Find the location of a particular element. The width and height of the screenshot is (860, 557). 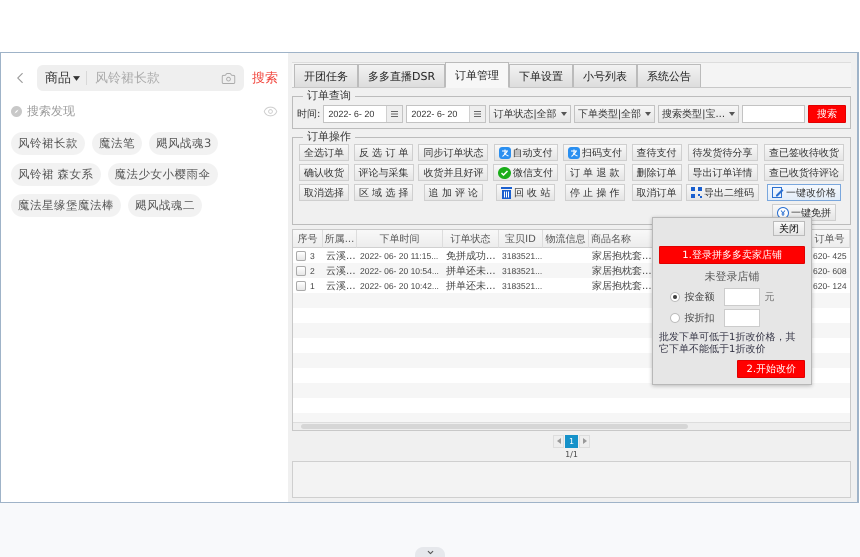

action-button: 扫码支付 is located at coordinates (594, 152).